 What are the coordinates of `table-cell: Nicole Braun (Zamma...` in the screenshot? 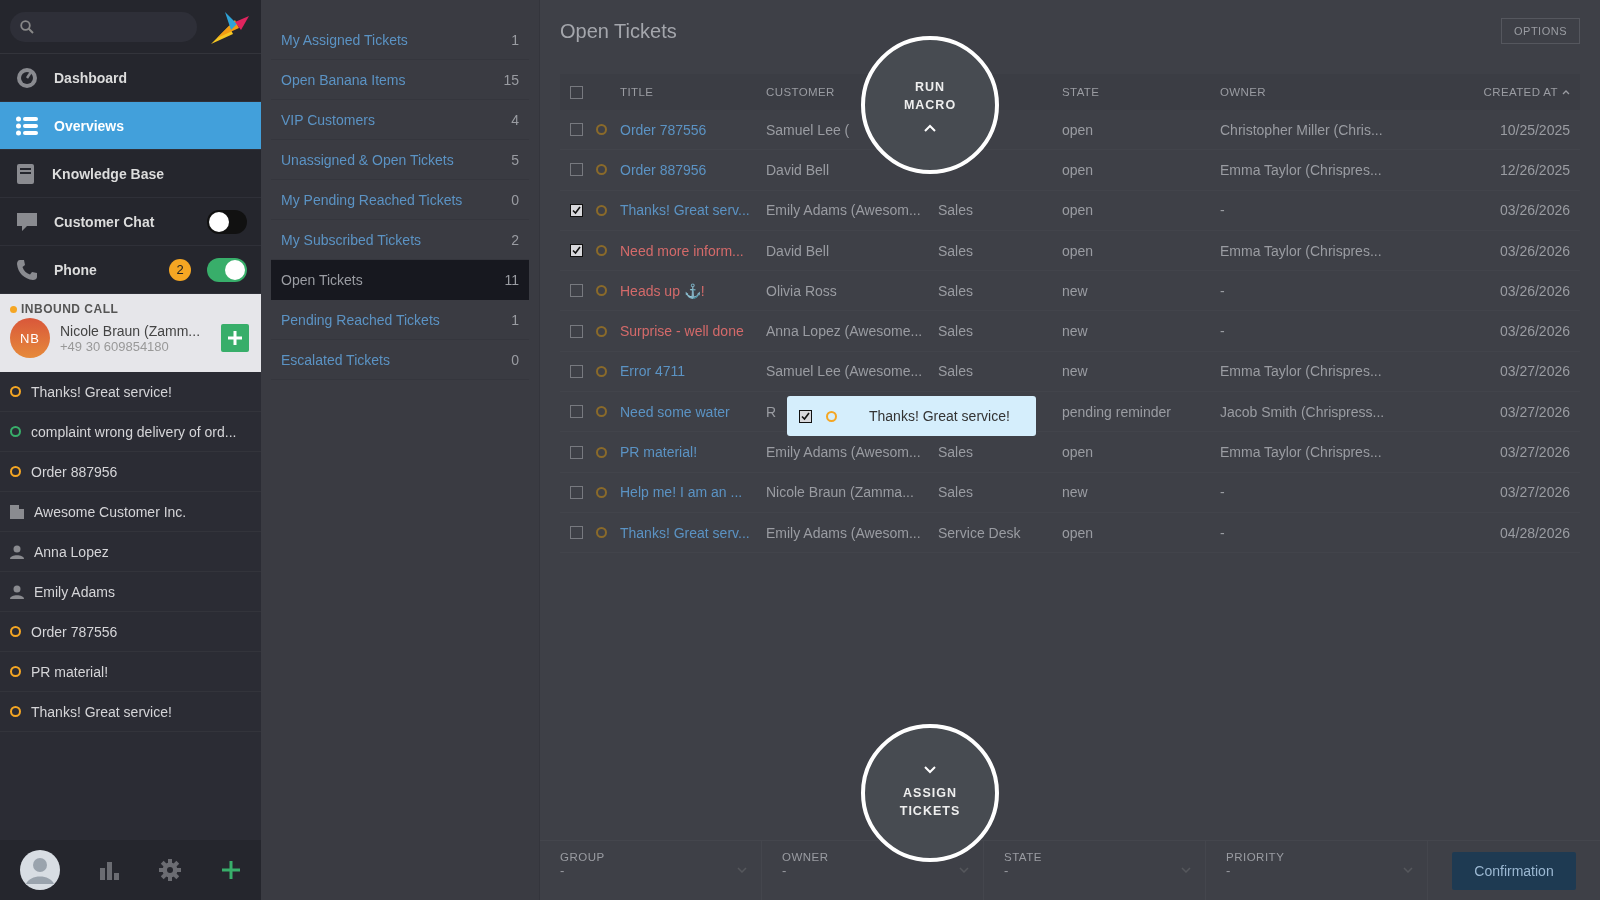 It's located at (840, 492).